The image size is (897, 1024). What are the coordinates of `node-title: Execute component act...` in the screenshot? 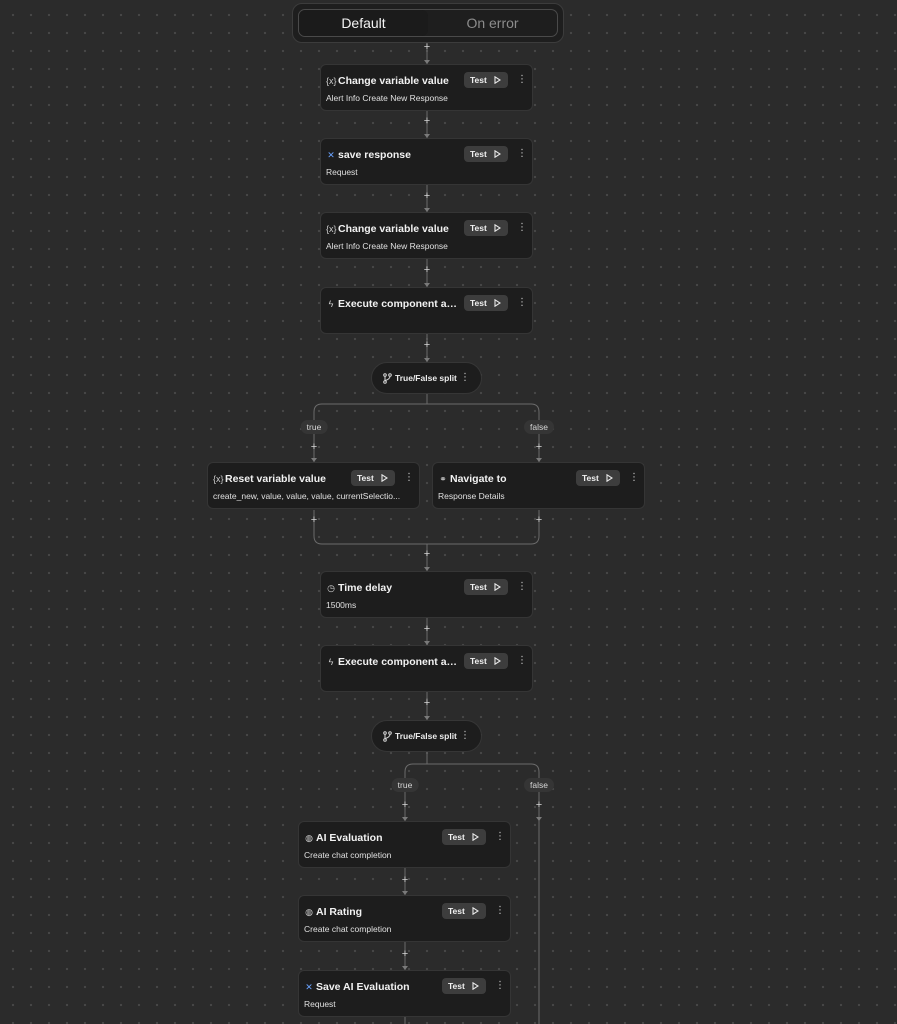 It's located at (400, 662).